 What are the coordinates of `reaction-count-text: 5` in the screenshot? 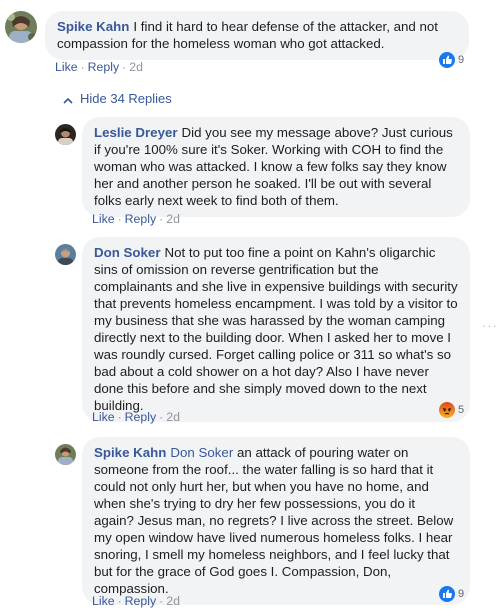 It's located at (461, 410).